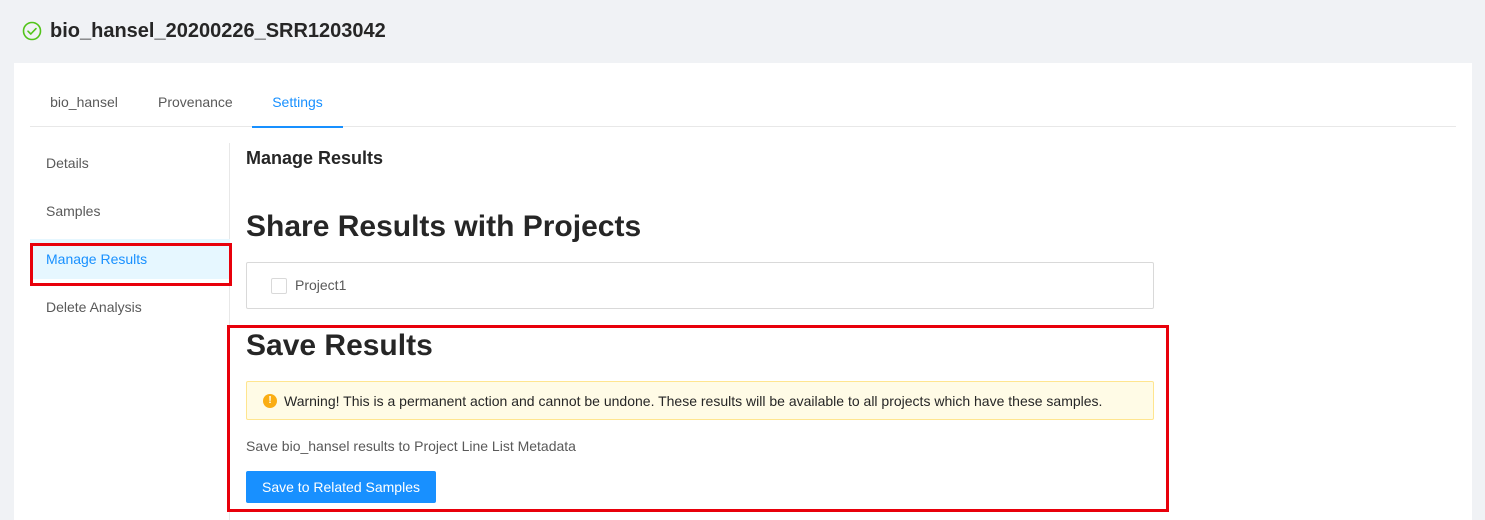  Describe the element at coordinates (130, 211) in the screenshot. I see `sidebar-item-samples: Samples` at that location.